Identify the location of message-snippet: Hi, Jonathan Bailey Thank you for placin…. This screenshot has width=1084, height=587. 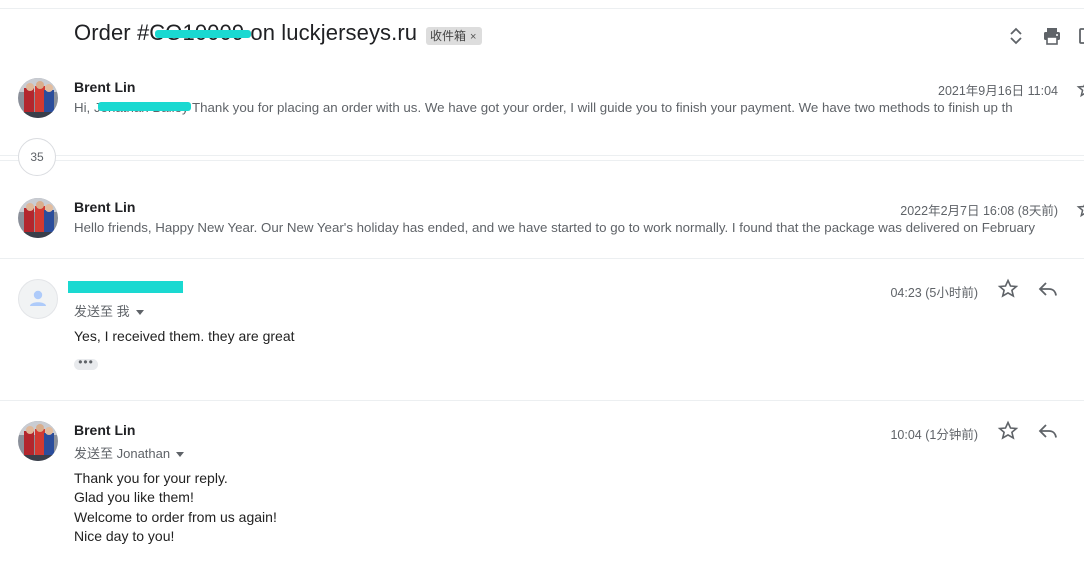
(550, 107).